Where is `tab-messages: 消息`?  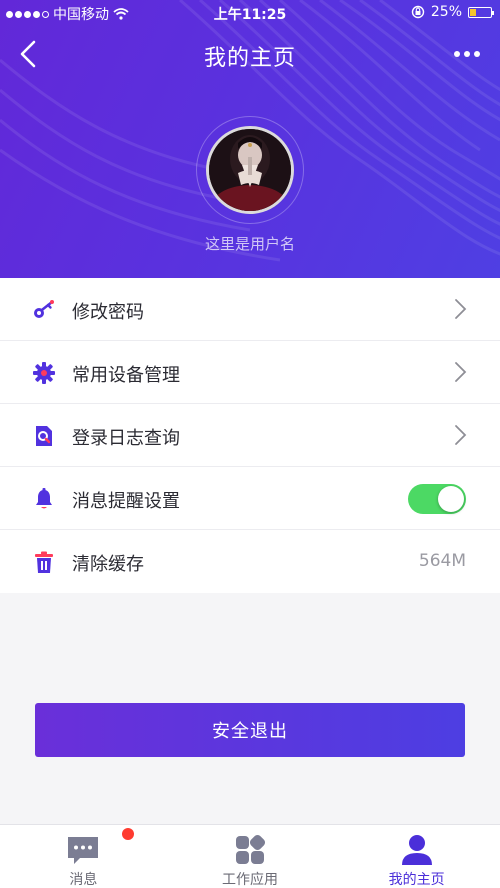 tab-messages: 消息 is located at coordinates (83, 856).